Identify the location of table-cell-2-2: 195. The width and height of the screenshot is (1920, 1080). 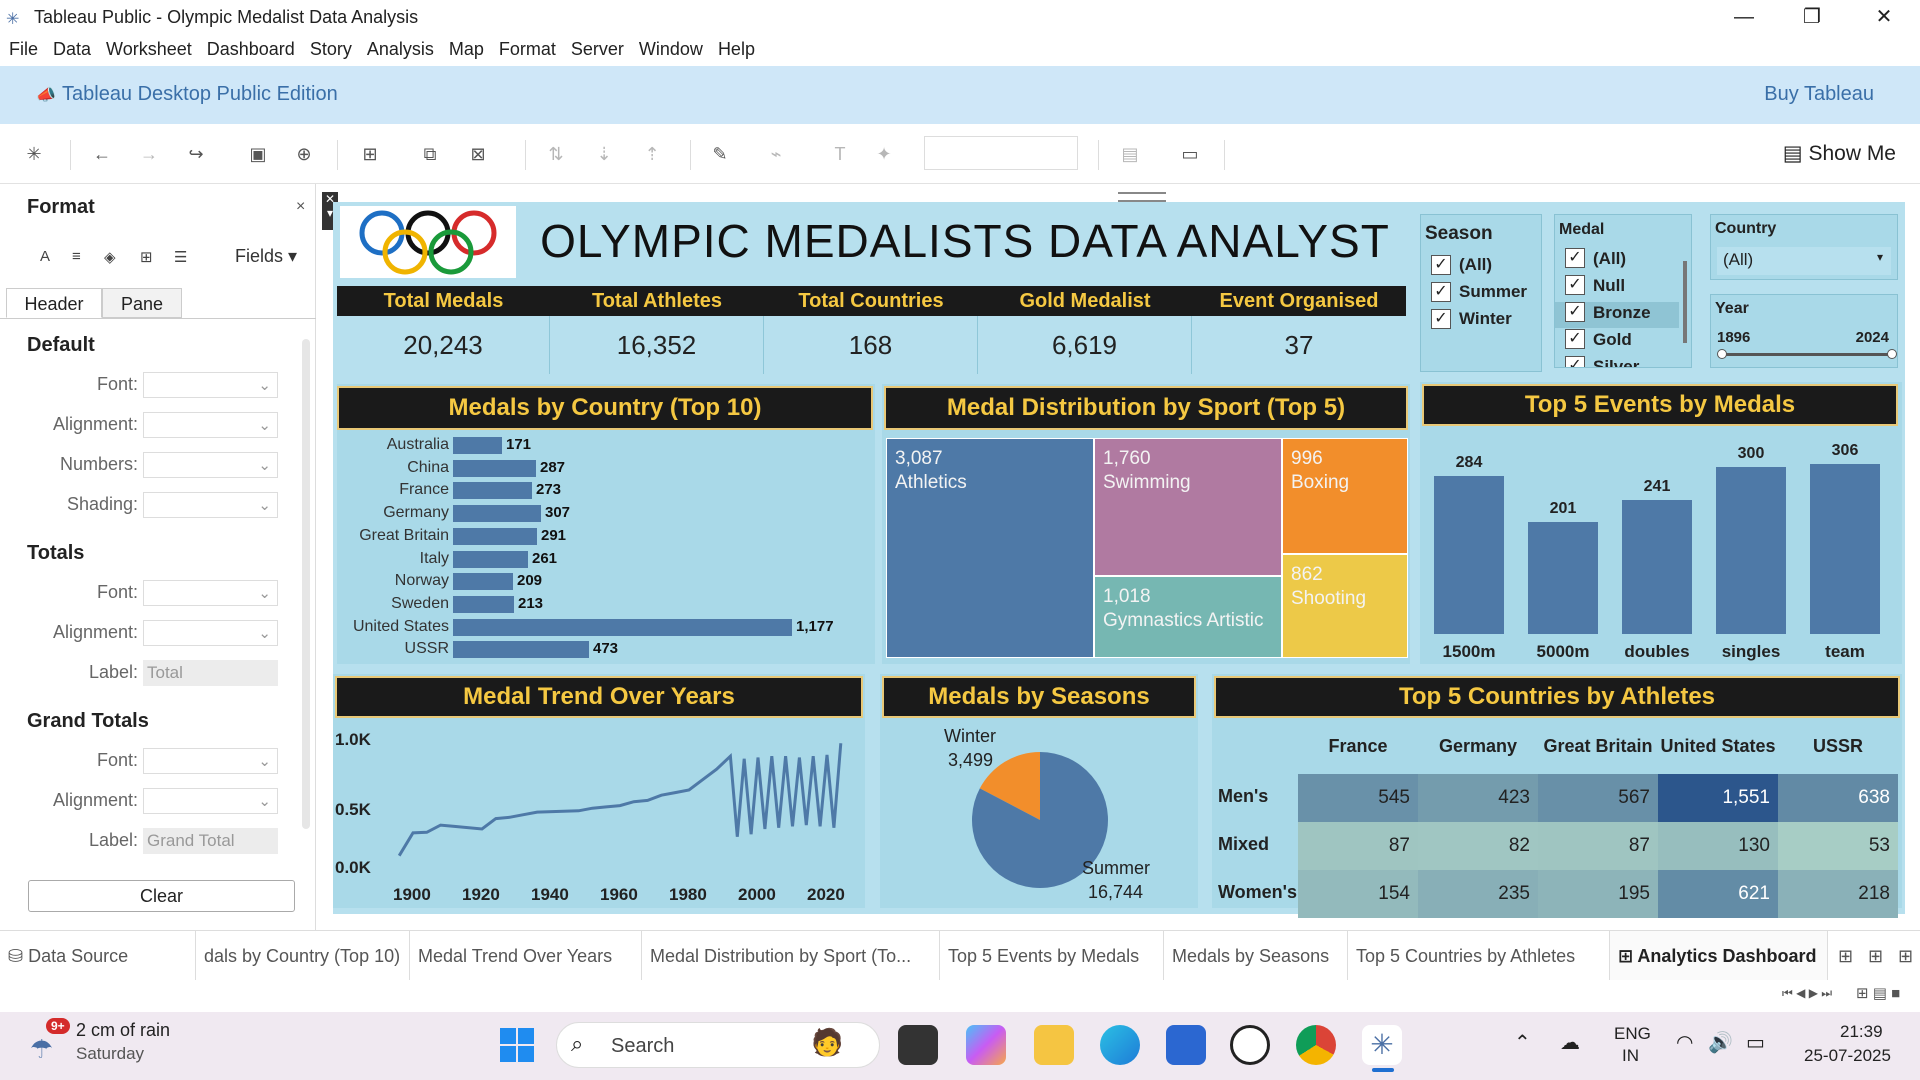
(1598, 894).